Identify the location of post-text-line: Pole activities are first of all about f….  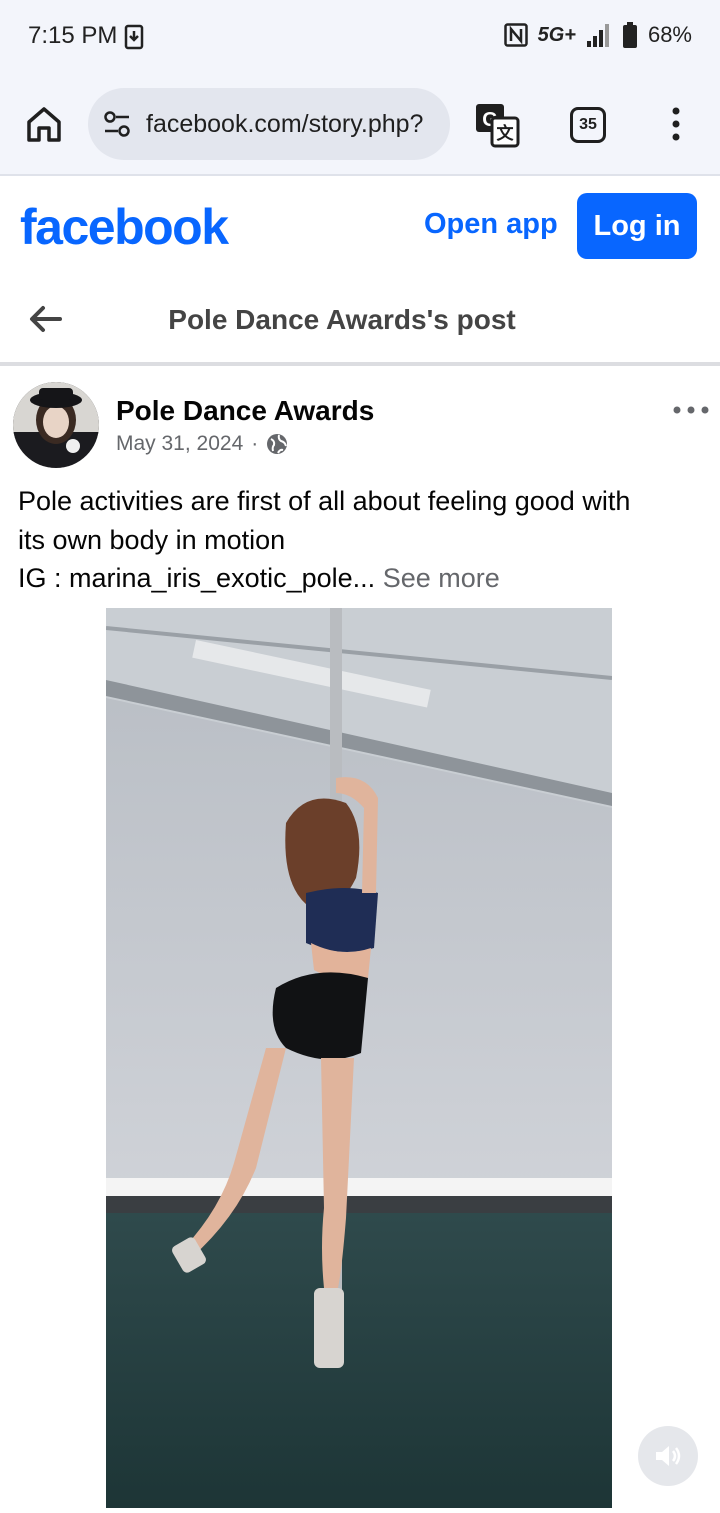
(324, 501).